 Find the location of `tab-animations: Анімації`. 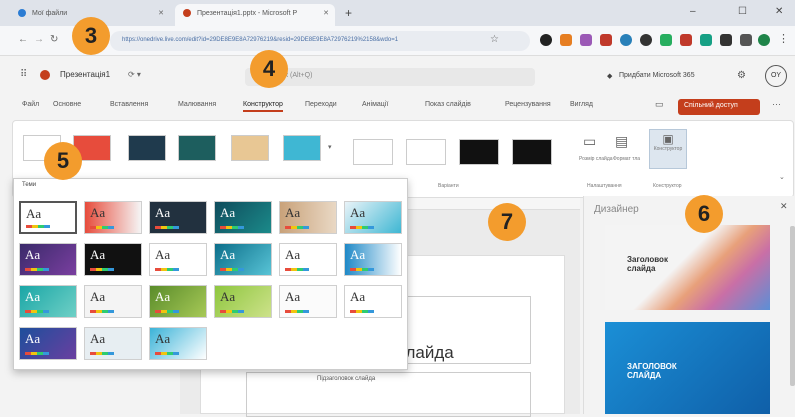

tab-animations: Анімації is located at coordinates (375, 104).